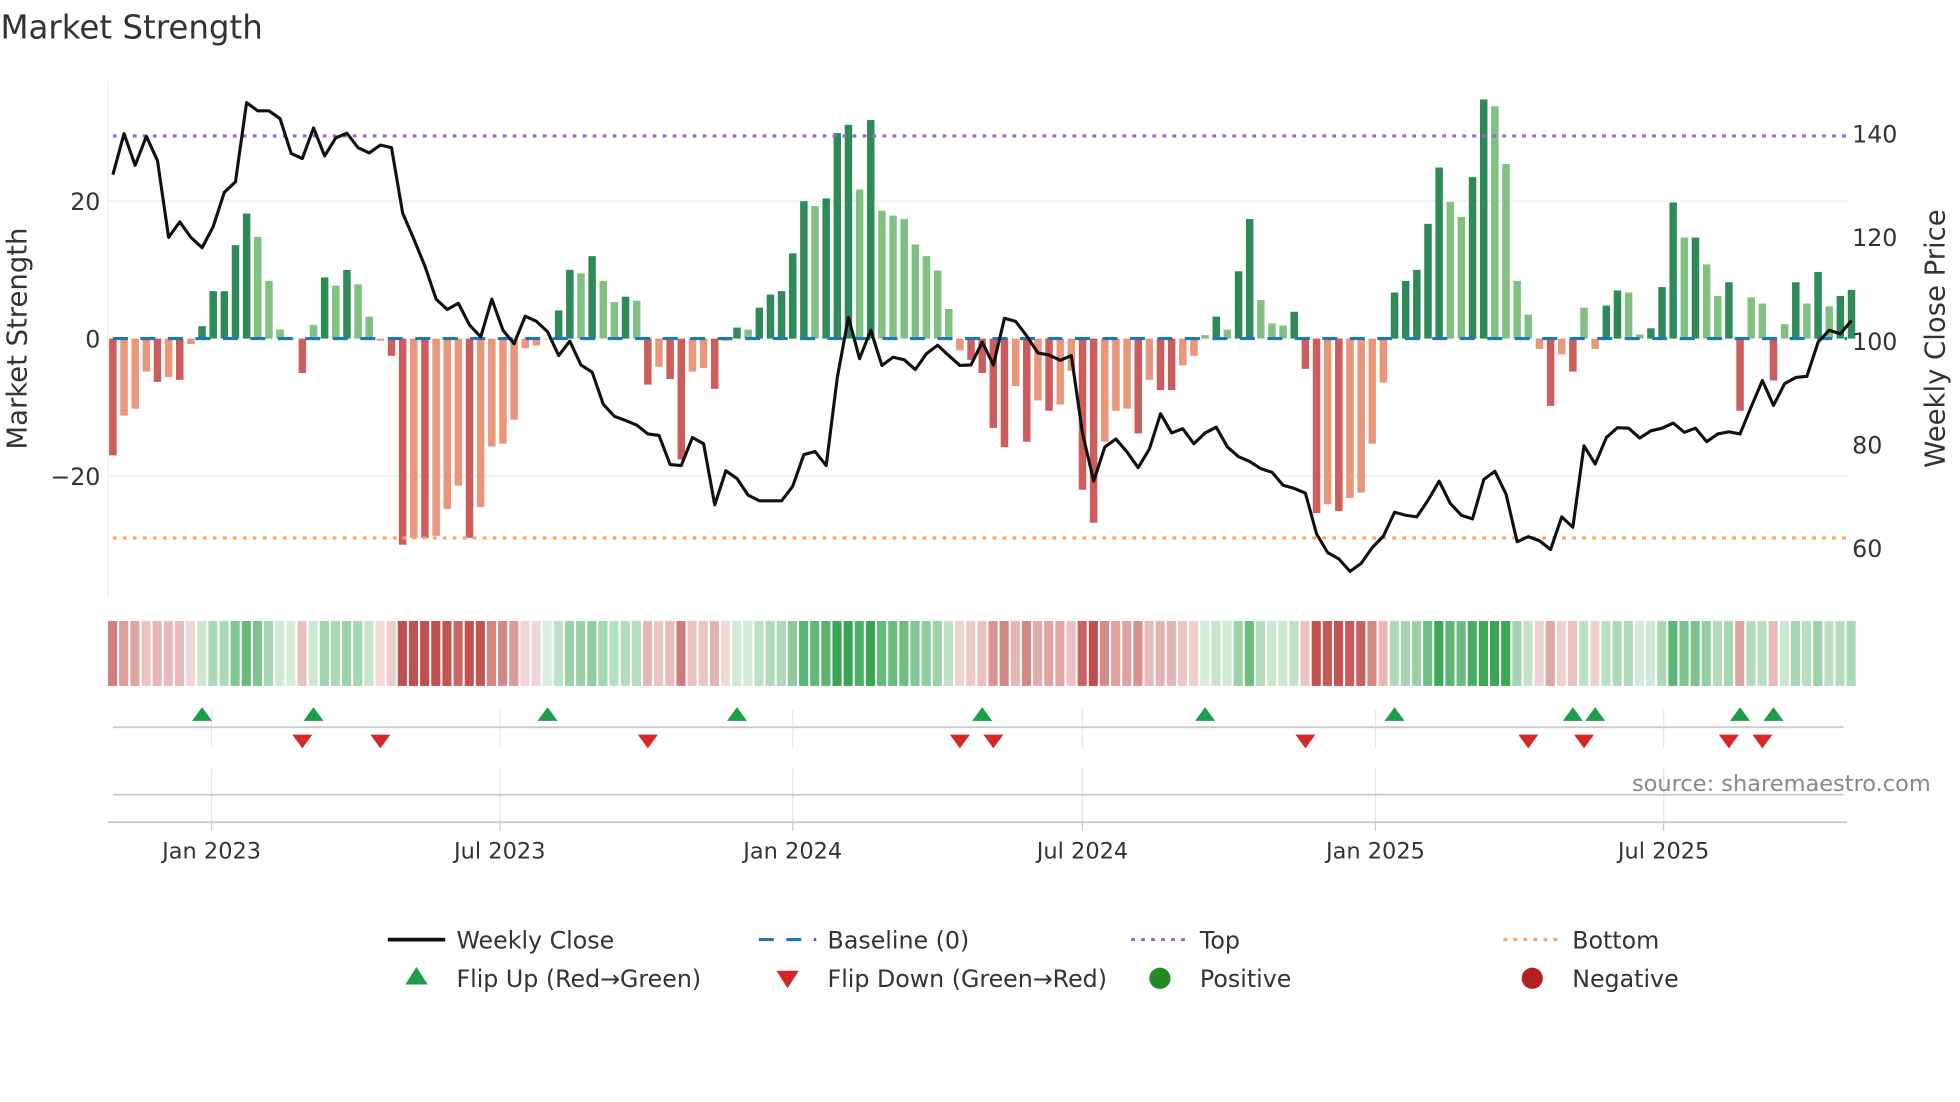  What do you see at coordinates (1615, 940) in the screenshot?
I see `legend-label: Bottom` at bounding box center [1615, 940].